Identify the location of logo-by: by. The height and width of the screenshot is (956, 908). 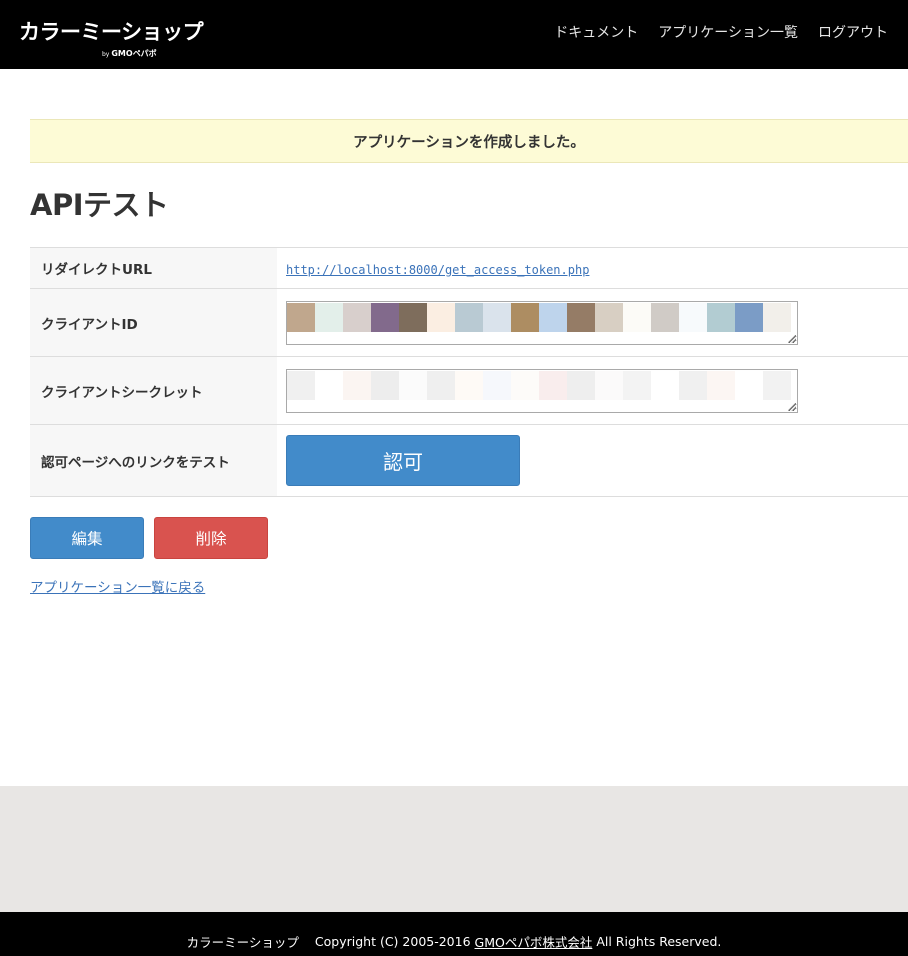
(106, 54).